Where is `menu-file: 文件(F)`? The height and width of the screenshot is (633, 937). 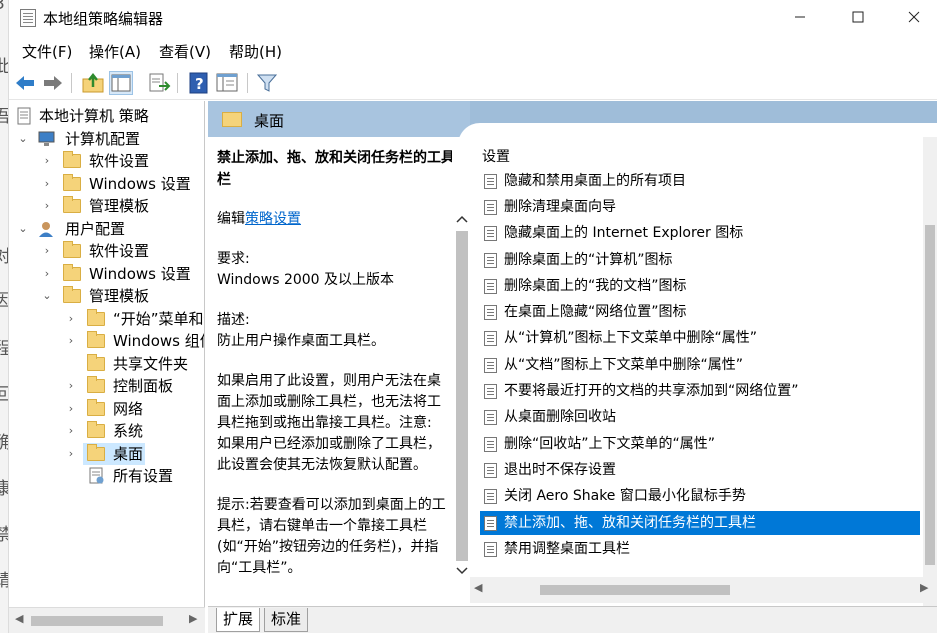 menu-file: 文件(F) is located at coordinates (47, 51).